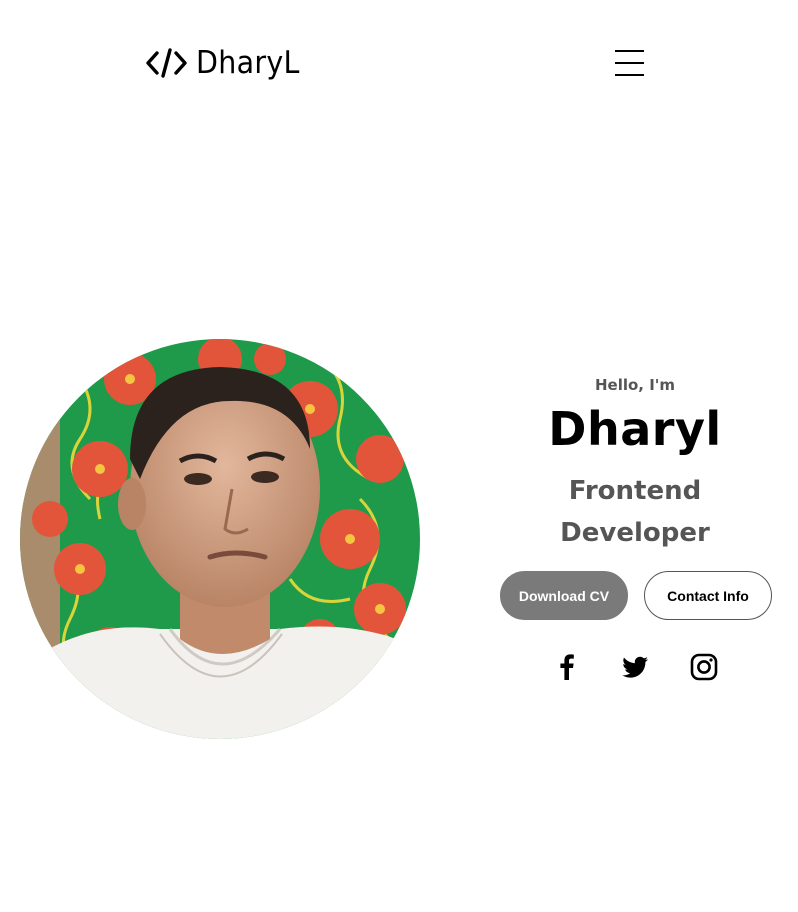 The width and height of the screenshot is (798, 912). What do you see at coordinates (635, 429) in the screenshot?
I see `name-heading: Dharyl` at bounding box center [635, 429].